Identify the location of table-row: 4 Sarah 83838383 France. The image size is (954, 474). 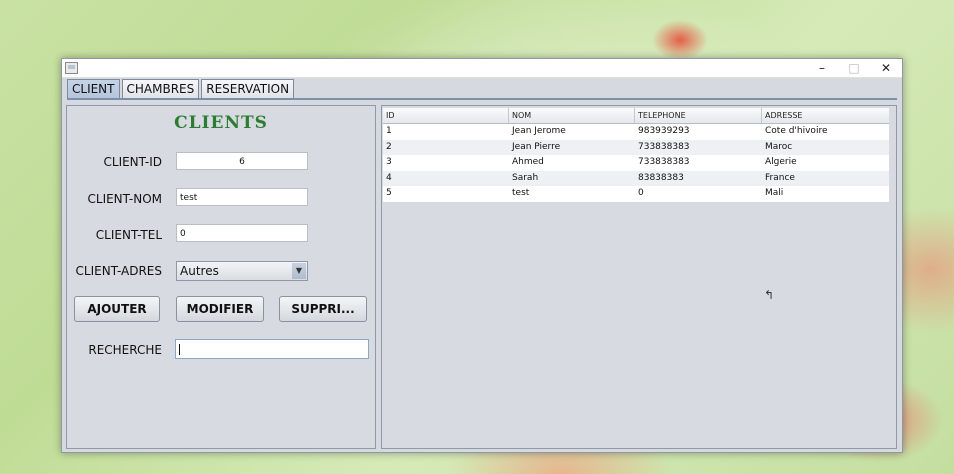
(636, 178).